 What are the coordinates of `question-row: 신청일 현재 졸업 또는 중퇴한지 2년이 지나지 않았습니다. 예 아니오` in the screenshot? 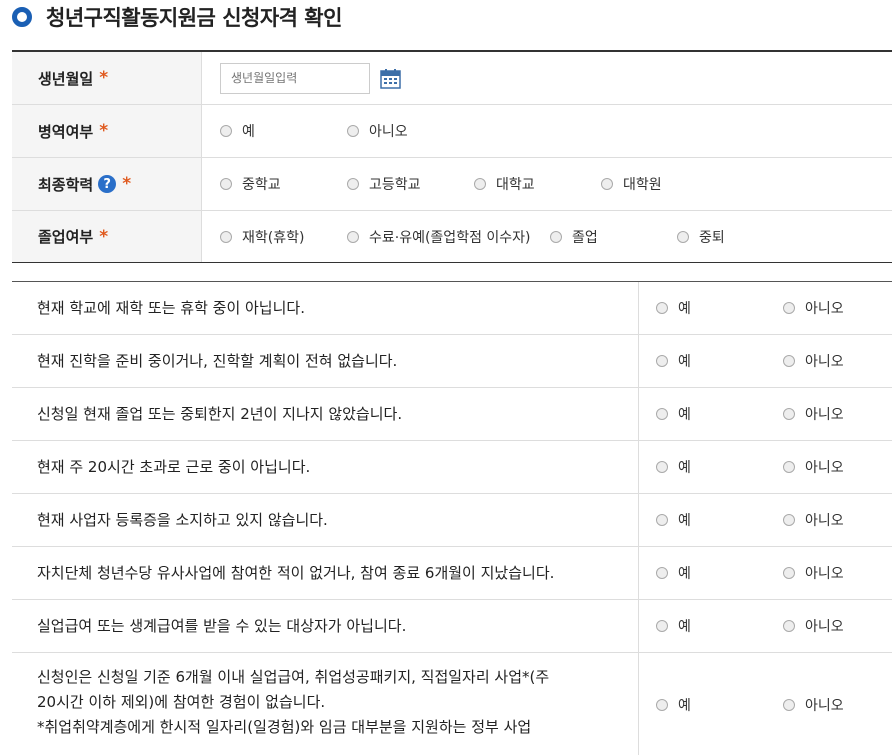 It's located at (452, 414).